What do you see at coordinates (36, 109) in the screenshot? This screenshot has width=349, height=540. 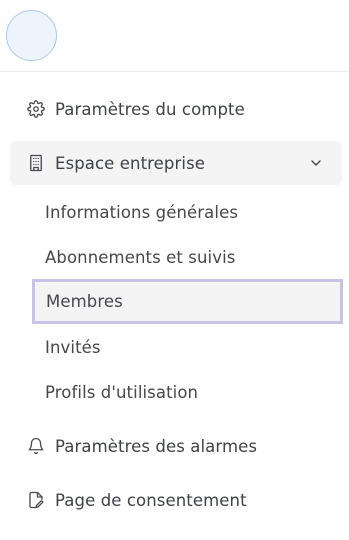 I see `gear-icon` at bounding box center [36, 109].